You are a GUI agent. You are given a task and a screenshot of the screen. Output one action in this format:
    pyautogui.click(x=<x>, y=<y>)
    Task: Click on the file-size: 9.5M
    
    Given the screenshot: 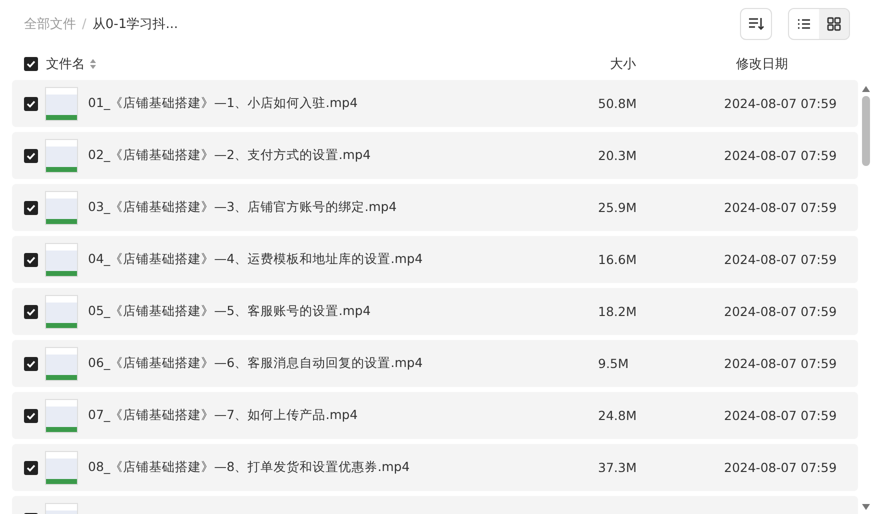 What is the action you would take?
    pyautogui.click(x=614, y=363)
    